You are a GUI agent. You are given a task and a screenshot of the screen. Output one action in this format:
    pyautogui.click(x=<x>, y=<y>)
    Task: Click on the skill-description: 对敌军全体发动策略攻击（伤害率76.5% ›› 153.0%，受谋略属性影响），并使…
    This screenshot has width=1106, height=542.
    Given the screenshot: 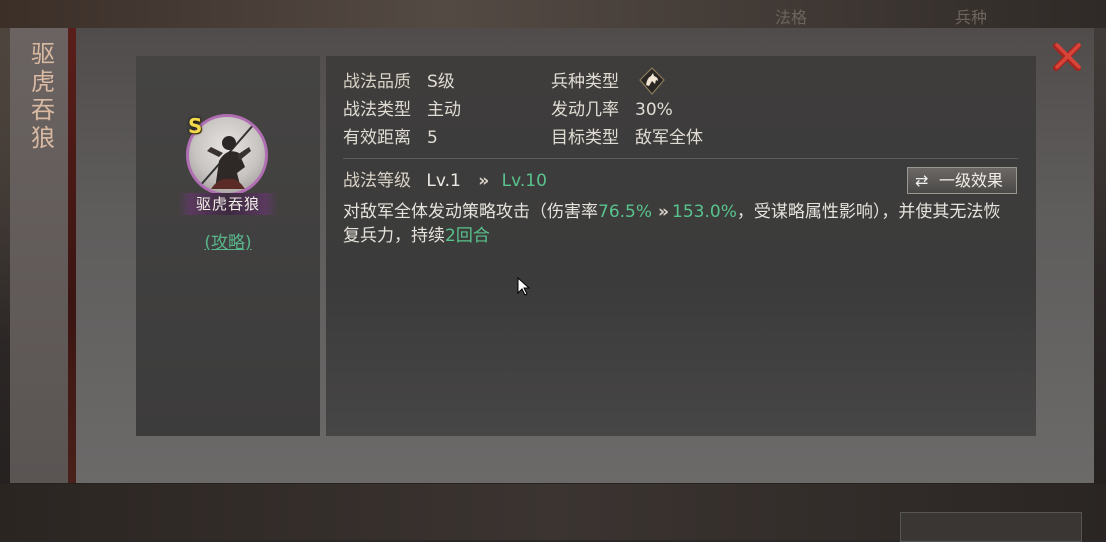 What is the action you would take?
    pyautogui.click(x=678, y=224)
    